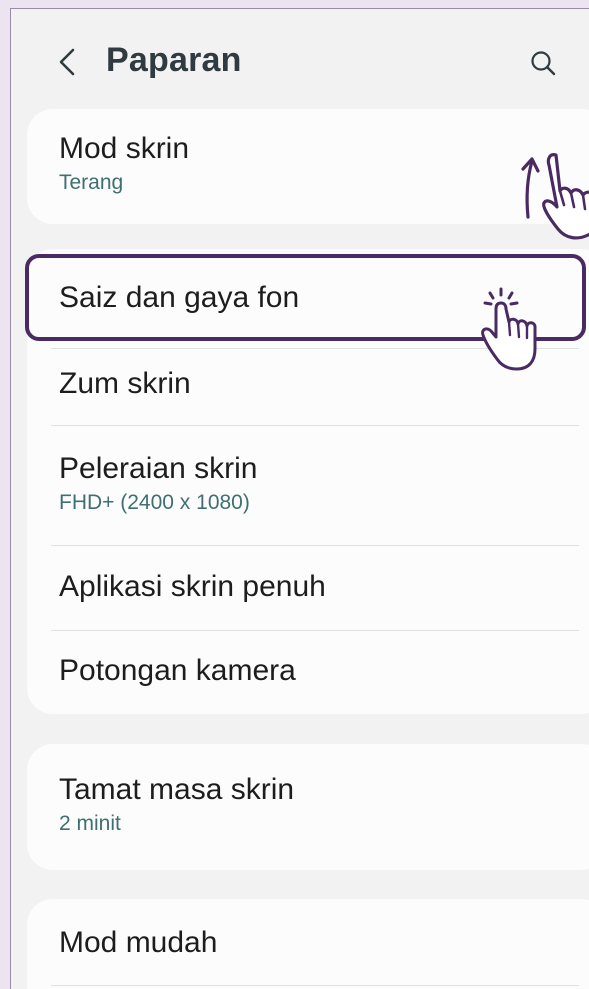  Describe the element at coordinates (138, 942) in the screenshot. I see `item-title: Mod mudah` at that location.